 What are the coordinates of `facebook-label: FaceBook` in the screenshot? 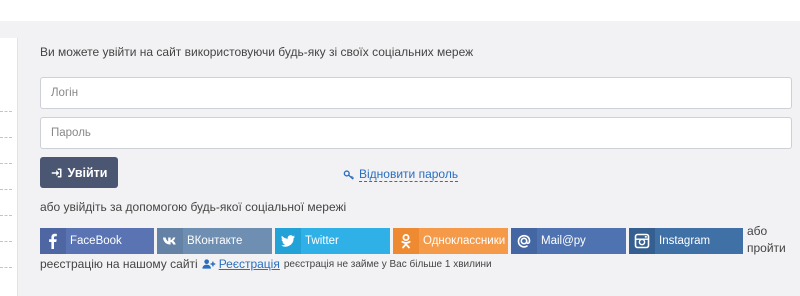 It's located at (96, 241).